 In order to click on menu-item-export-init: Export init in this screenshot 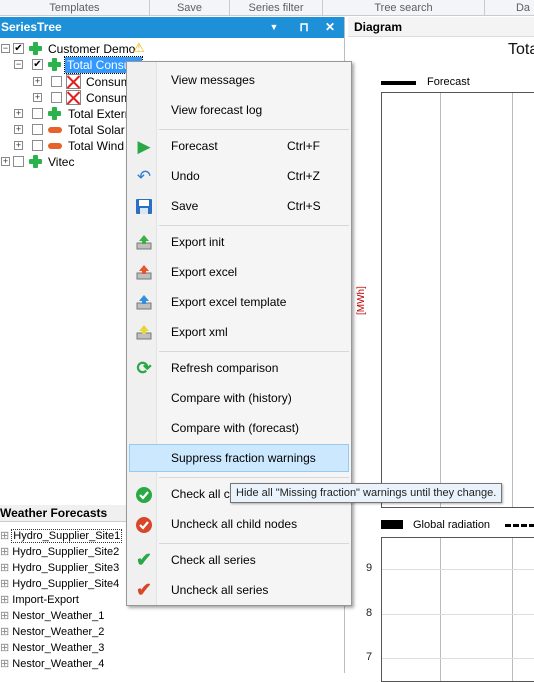, I will do `click(239, 242)`.